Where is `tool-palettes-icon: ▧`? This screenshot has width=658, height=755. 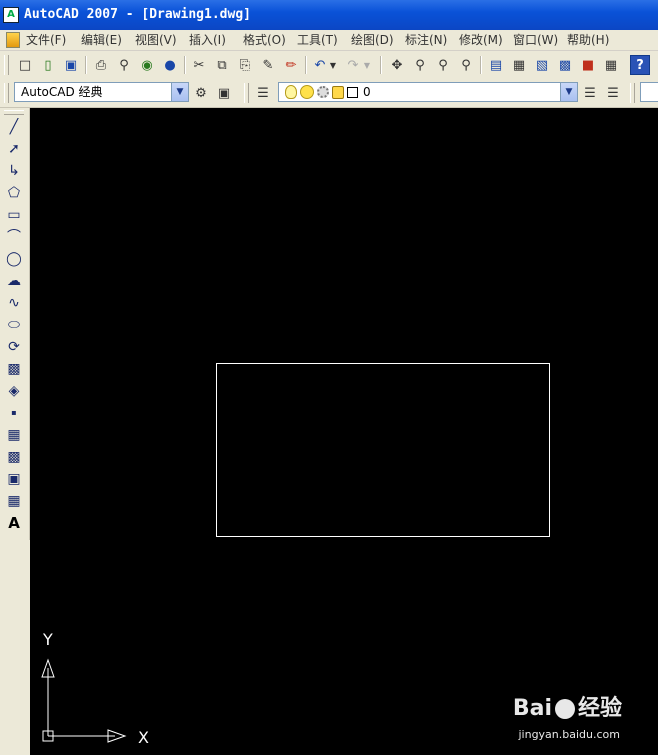 tool-palettes-icon: ▧ is located at coordinates (542, 65).